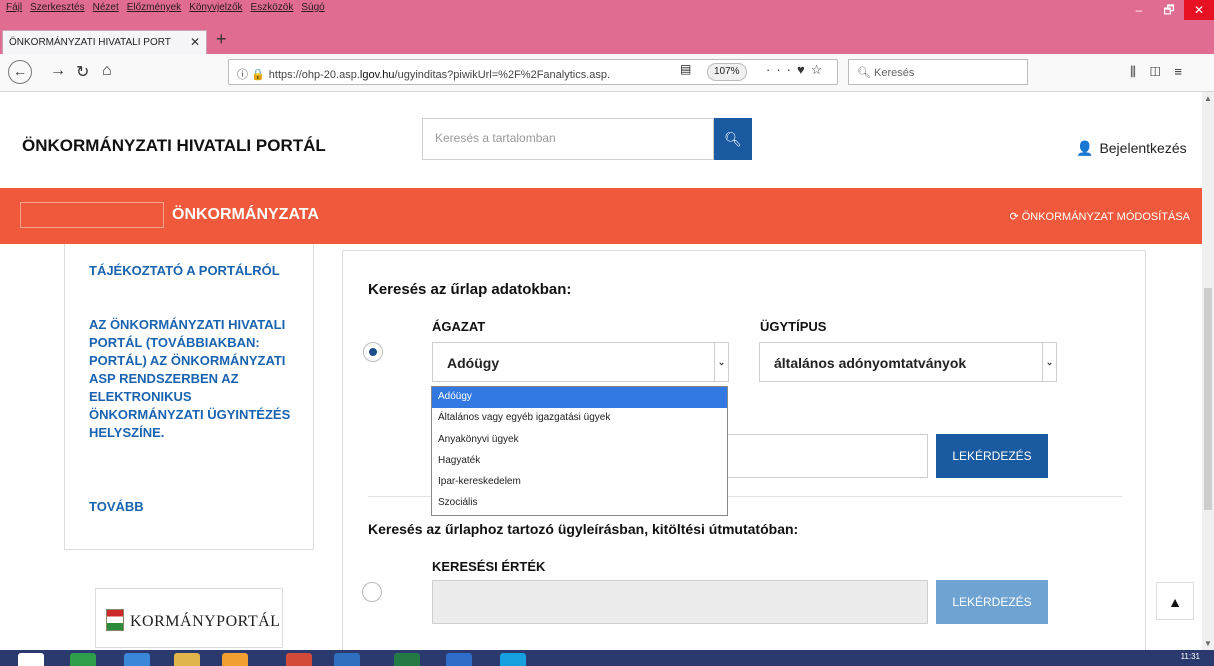 Image resolution: width=1214 pixels, height=666 pixels. What do you see at coordinates (459, 326) in the screenshot?
I see `agazat-label: ÁGAZAT` at bounding box center [459, 326].